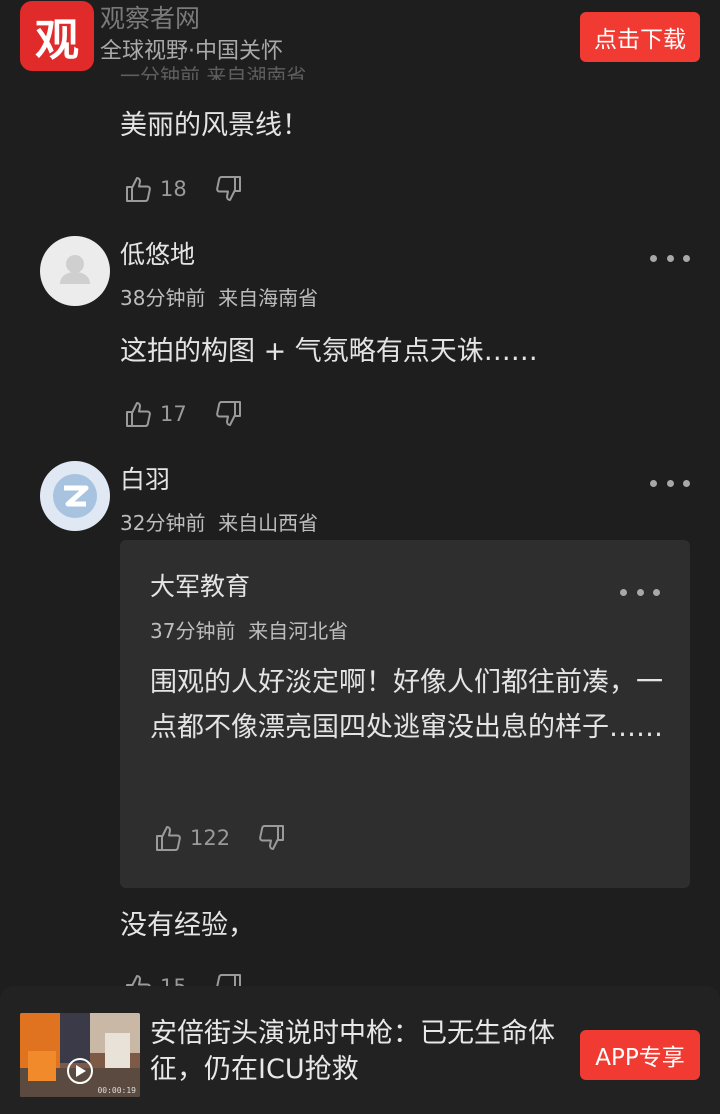 Image resolution: width=720 pixels, height=1114 pixels. I want to click on app-exclusive-button: APP专享, so click(640, 1055).